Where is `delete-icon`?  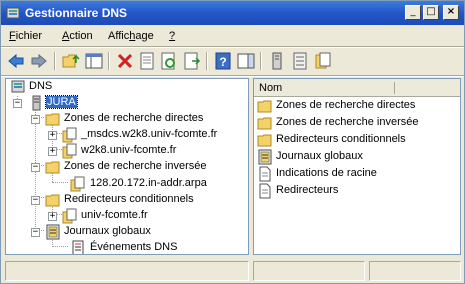
delete-icon is located at coordinates (125, 61).